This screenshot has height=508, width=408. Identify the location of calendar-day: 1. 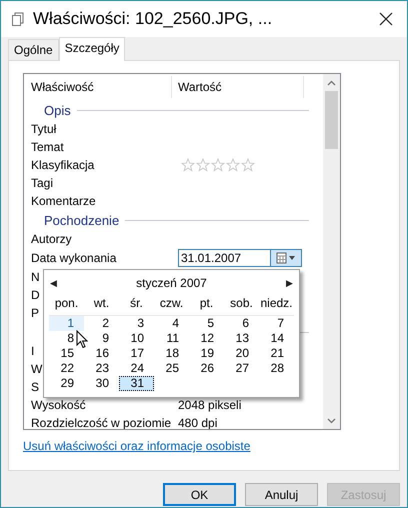
(66, 323).